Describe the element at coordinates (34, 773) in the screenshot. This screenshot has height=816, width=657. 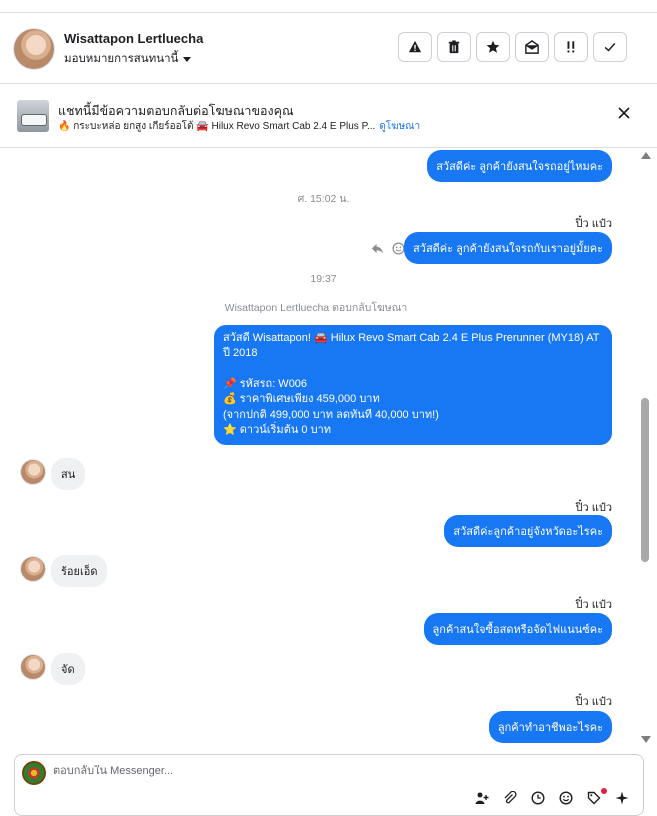
I see `page-avatar` at that location.